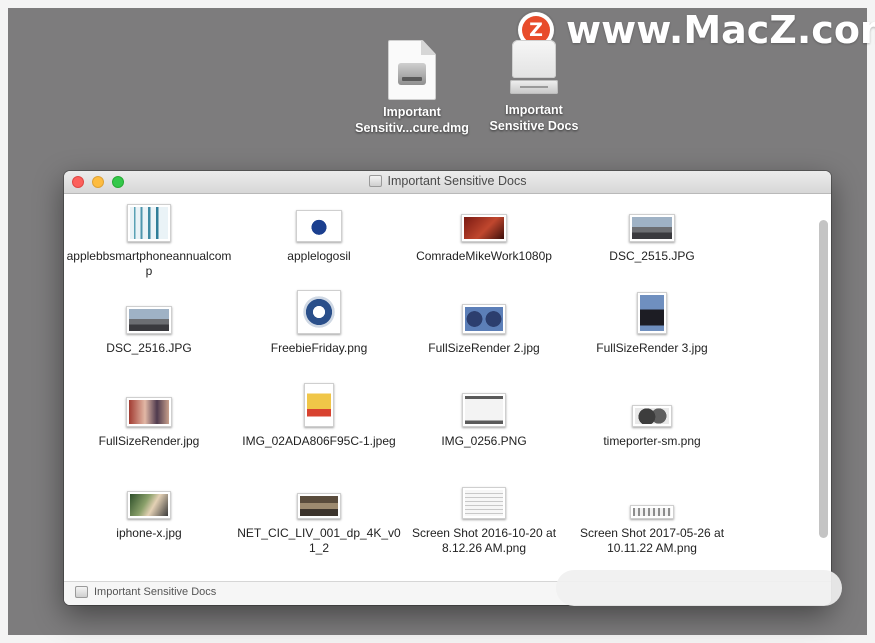  I want to click on path-bar-label: Important Sensitive Docs, so click(155, 592).